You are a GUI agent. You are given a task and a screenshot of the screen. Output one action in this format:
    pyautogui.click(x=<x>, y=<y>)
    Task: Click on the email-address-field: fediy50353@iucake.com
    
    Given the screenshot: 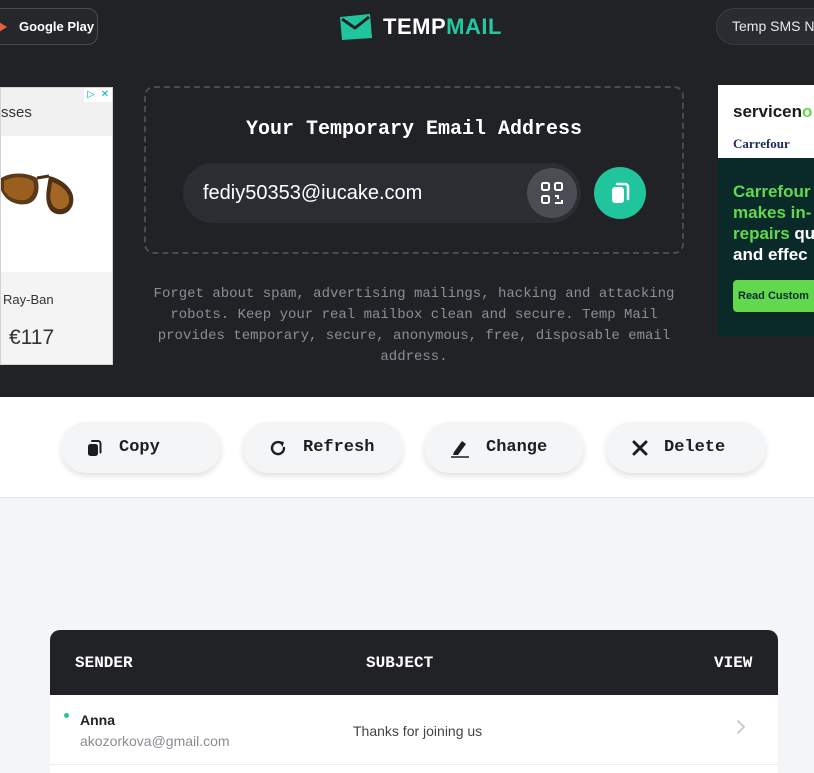 What is the action you would take?
    pyautogui.click(x=382, y=193)
    